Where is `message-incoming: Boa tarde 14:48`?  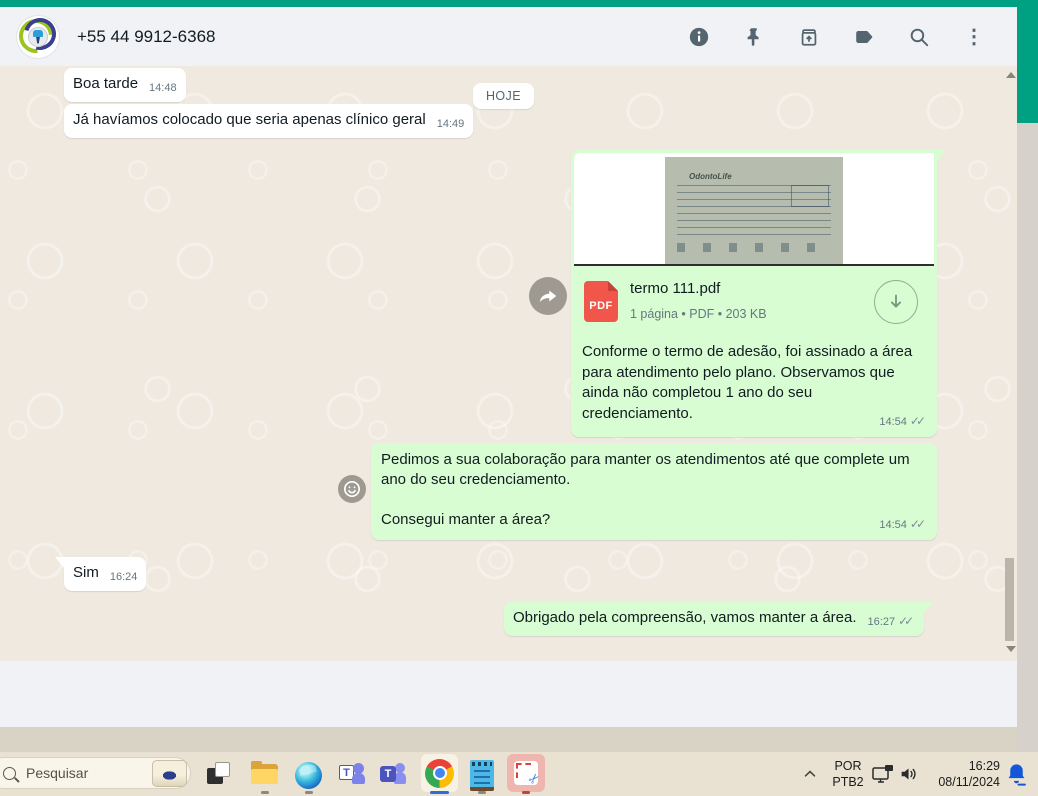 message-incoming: Boa tarde 14:48 is located at coordinates (125, 85).